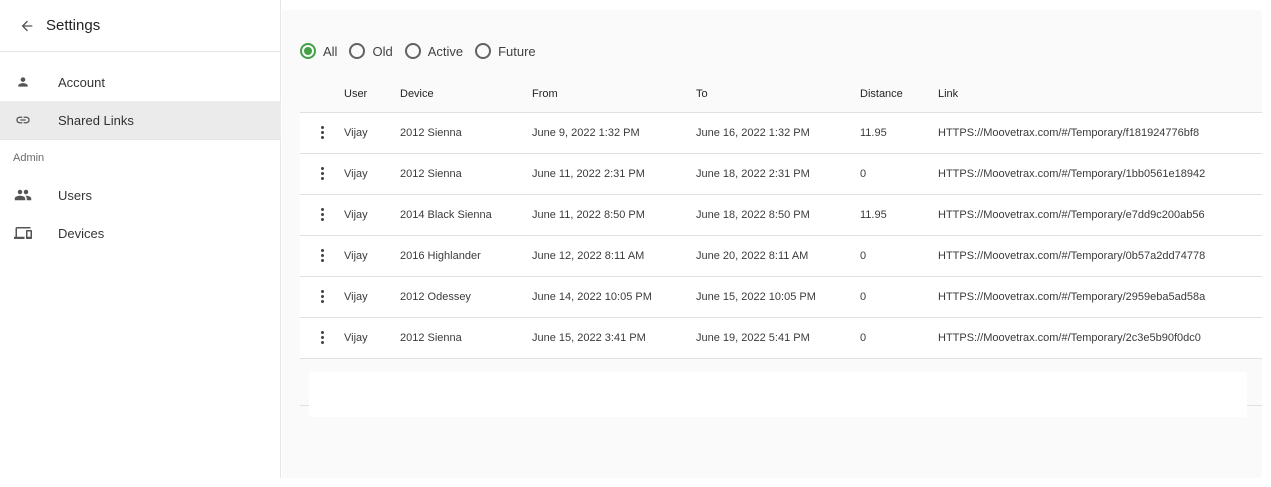 The width and height of the screenshot is (1271, 487). Describe the element at coordinates (778, 297) in the screenshot. I see `cell-to: June 15, 2022 10:05 PM` at that location.